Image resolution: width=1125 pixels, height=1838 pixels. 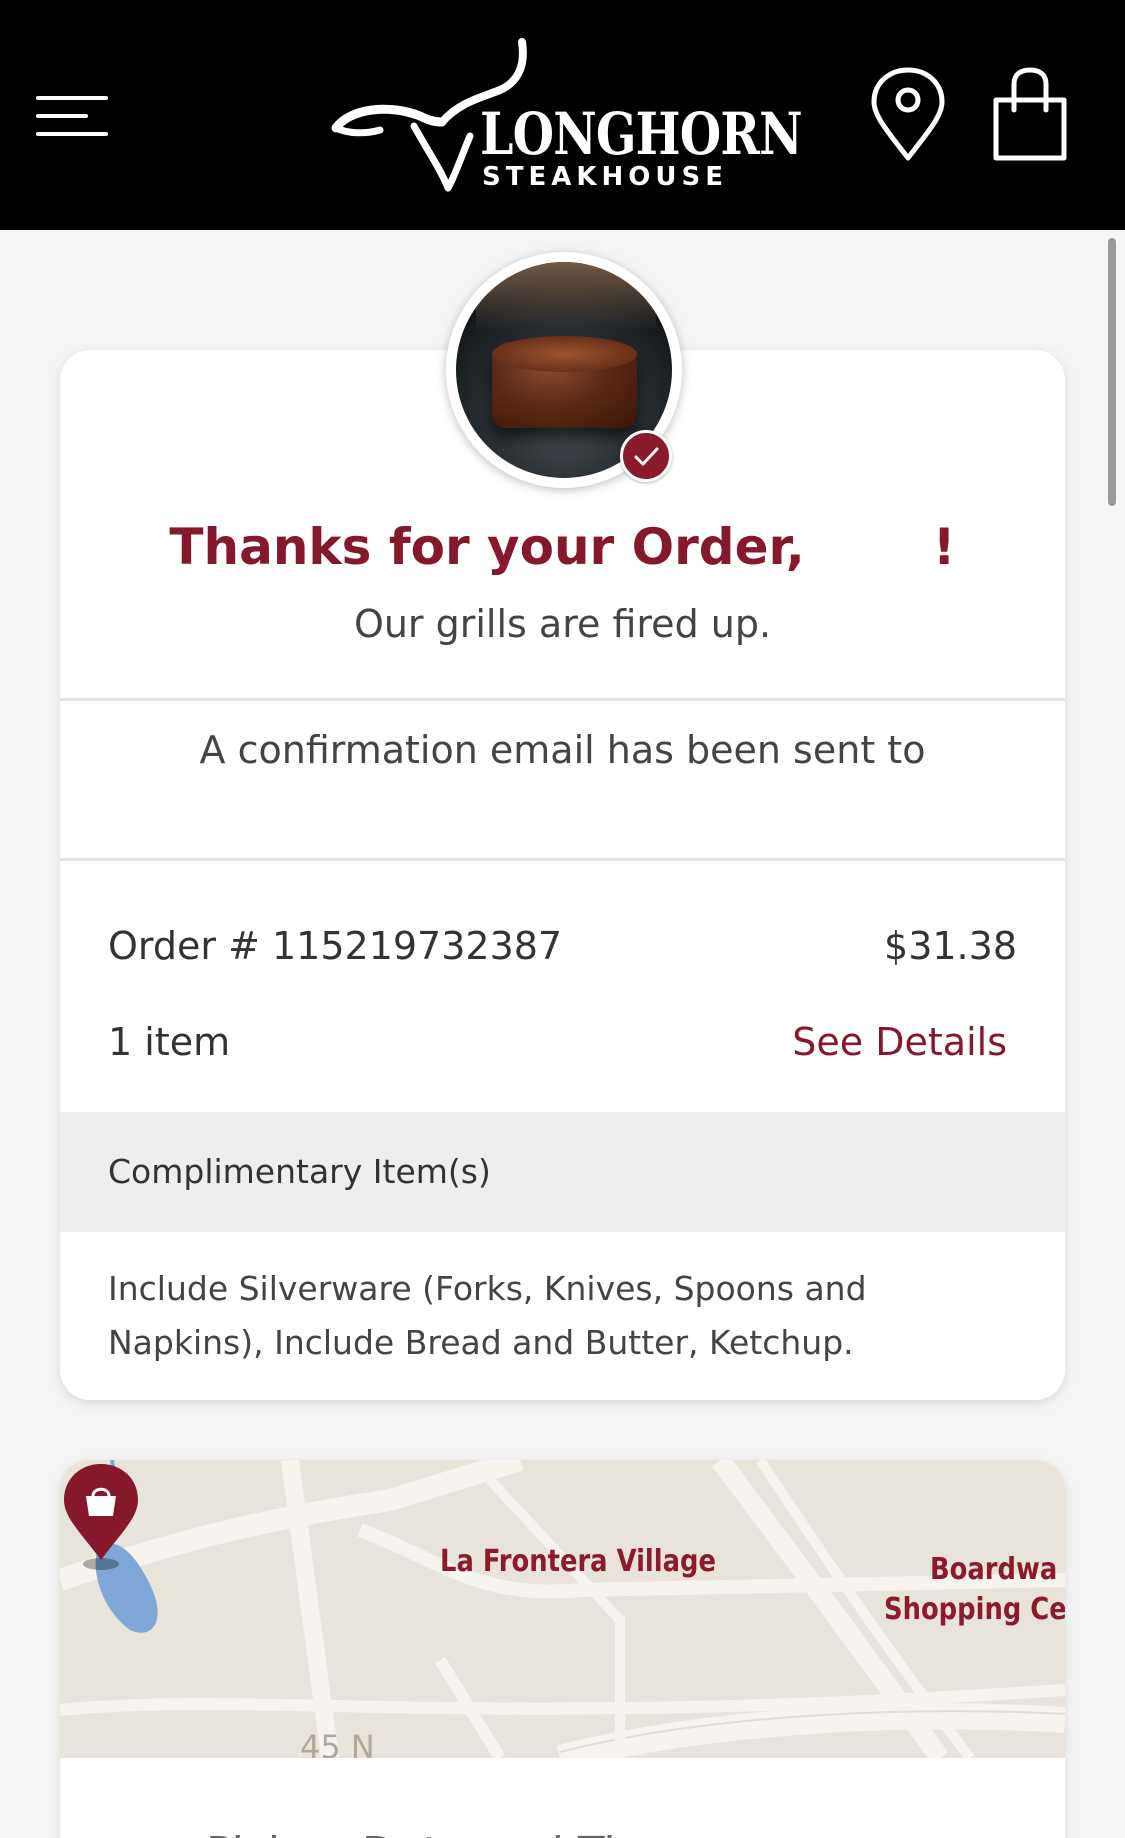 What do you see at coordinates (578, 1561) in the screenshot?
I see `map-label-village: La Frontera Village` at bounding box center [578, 1561].